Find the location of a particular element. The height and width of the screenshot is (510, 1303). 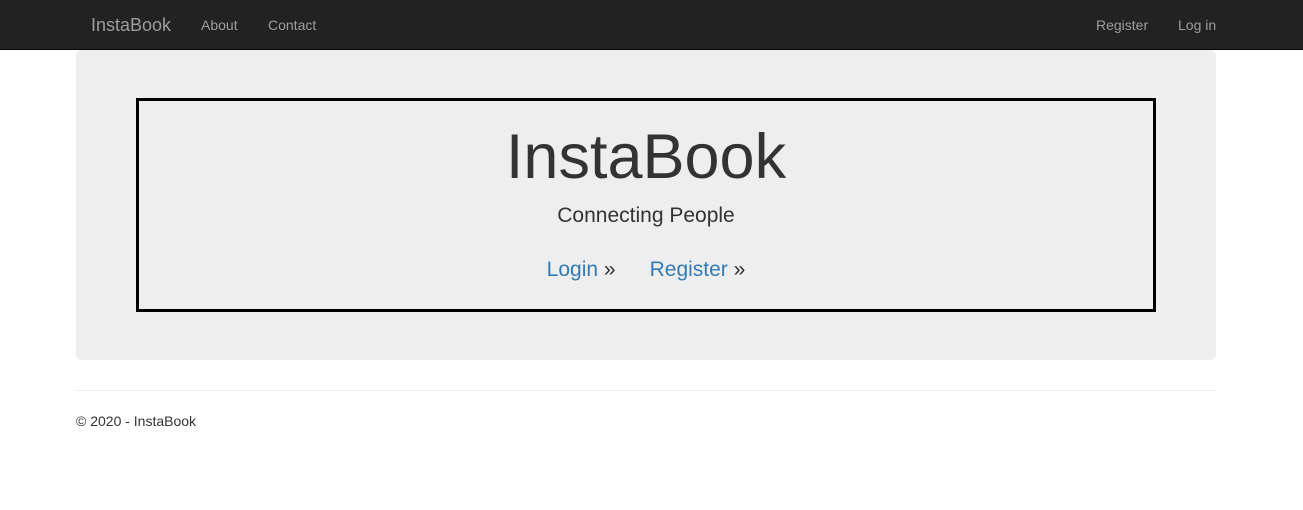

nav-link-contact: Contact is located at coordinates (292, 25).